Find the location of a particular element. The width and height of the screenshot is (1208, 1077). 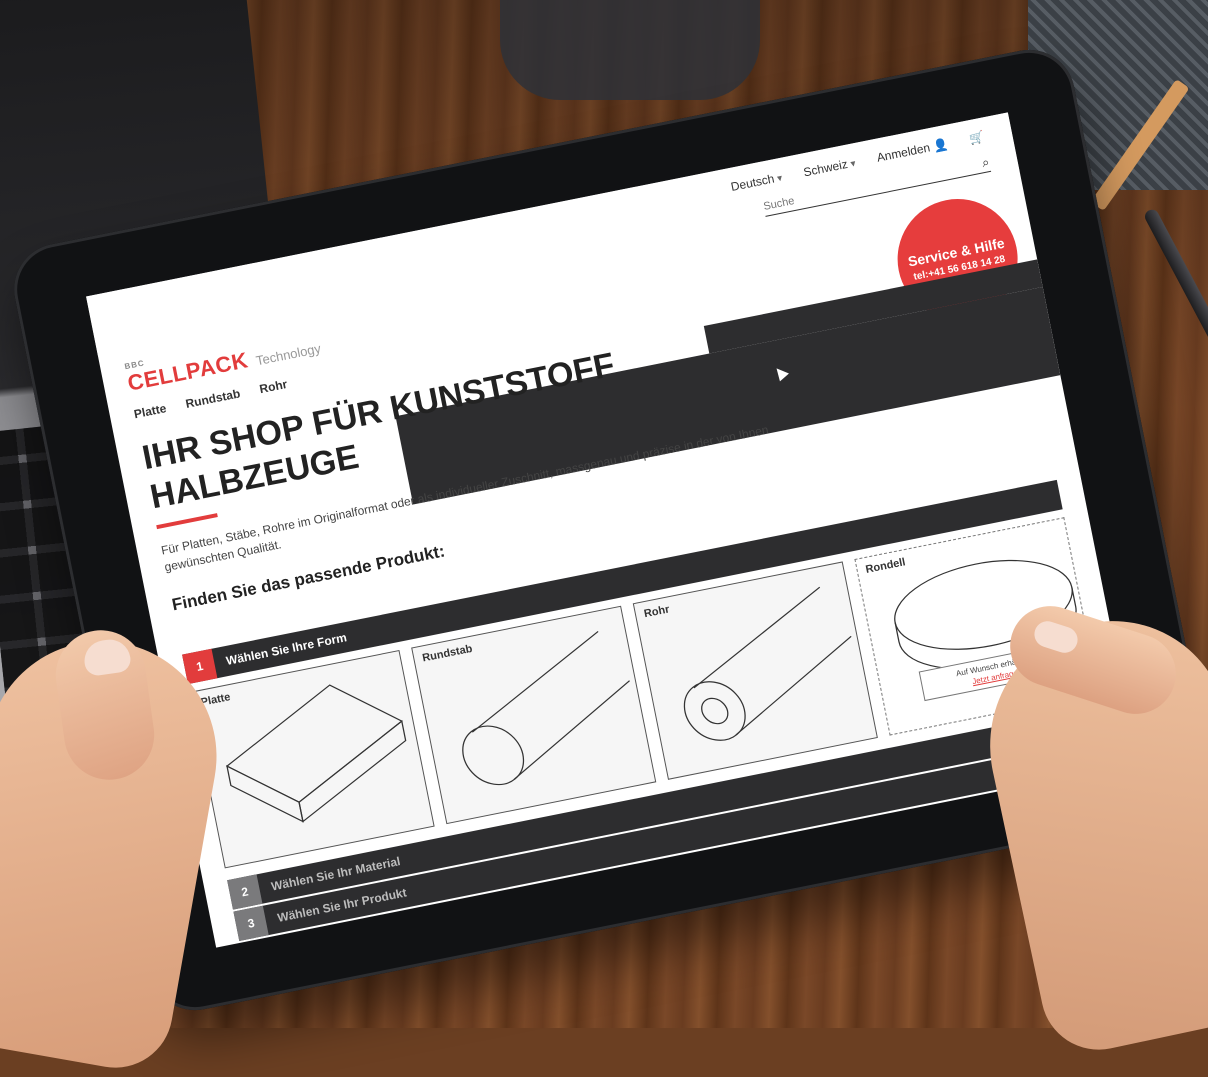

nav-item-rohr: Rohr is located at coordinates (273, 386).